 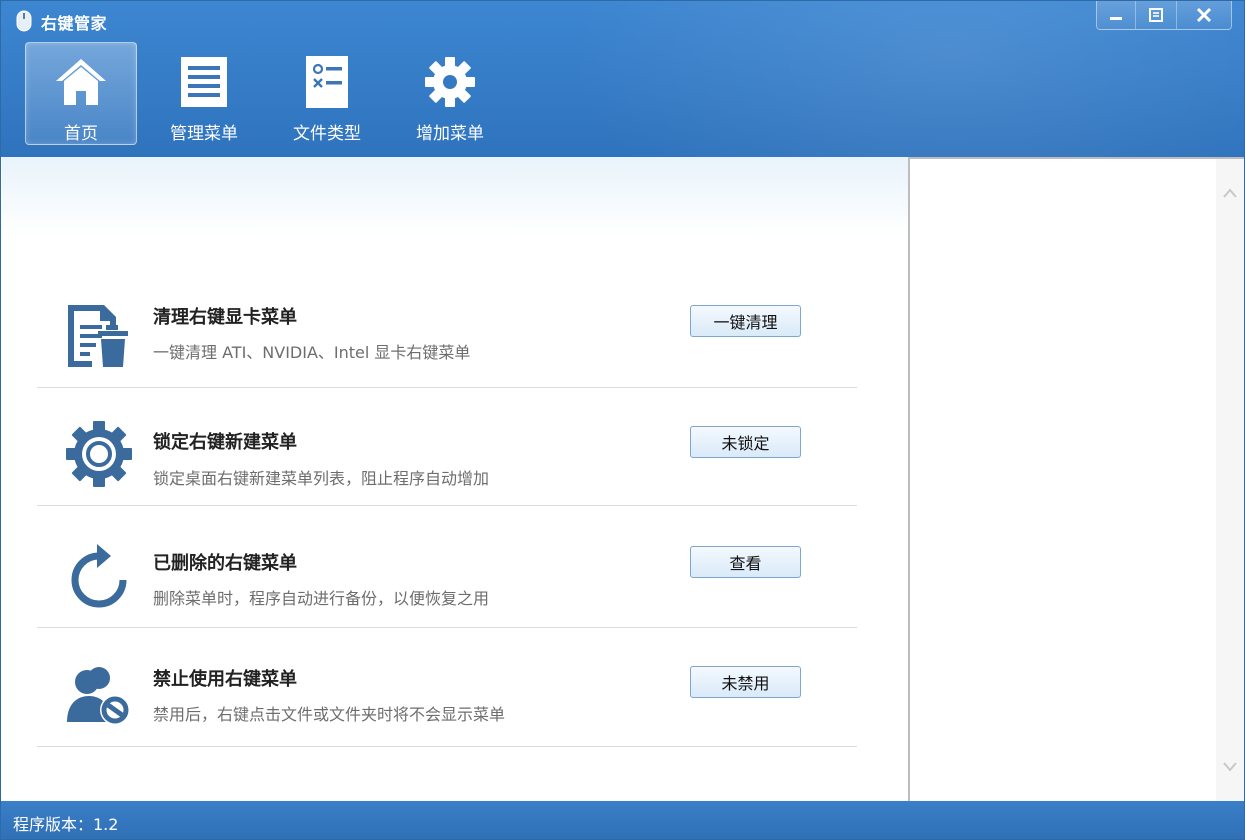 I want to click on scroll-down-icon, so click(x=1230, y=767).